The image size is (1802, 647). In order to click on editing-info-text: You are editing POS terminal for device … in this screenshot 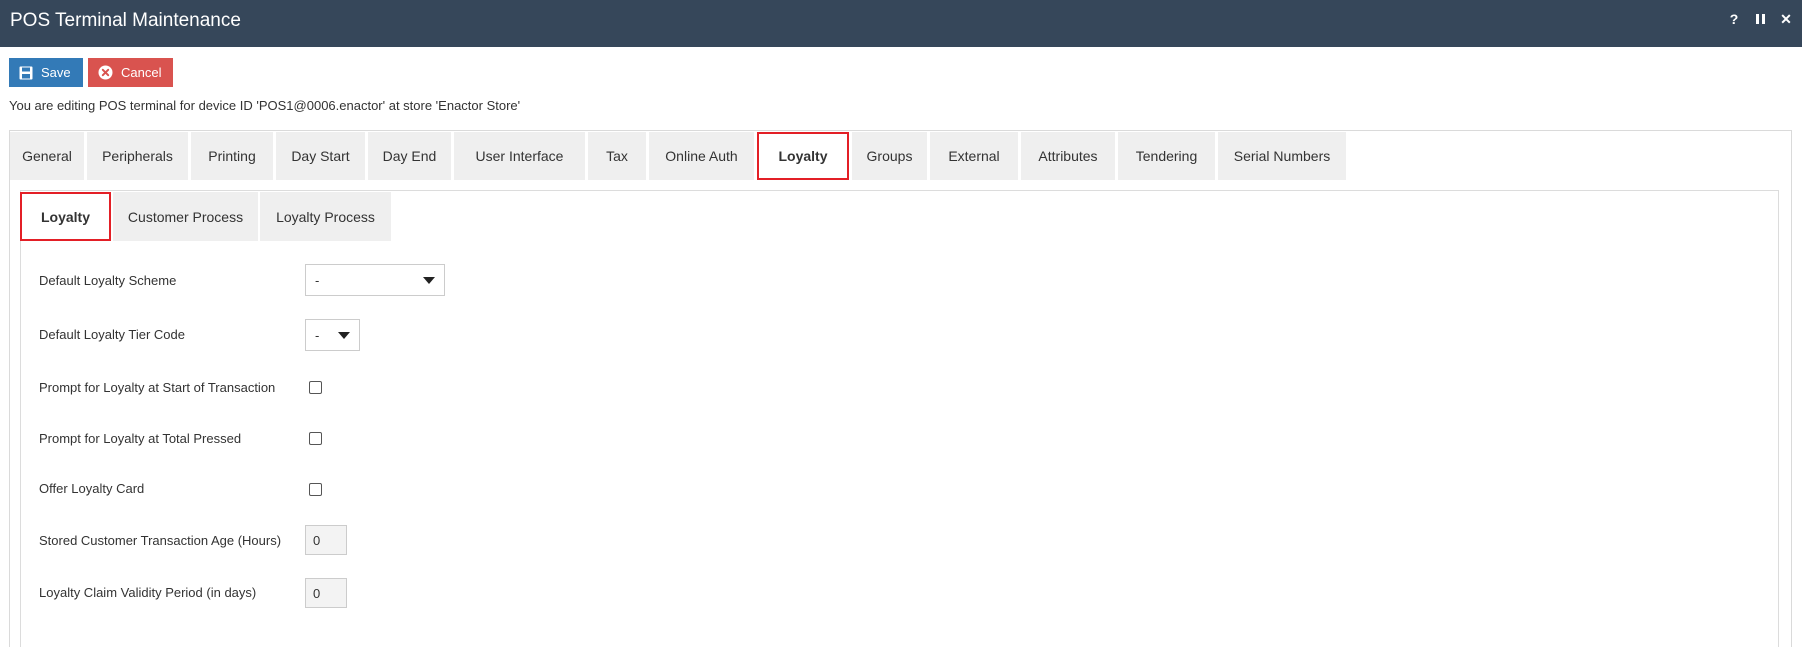, I will do `click(265, 105)`.